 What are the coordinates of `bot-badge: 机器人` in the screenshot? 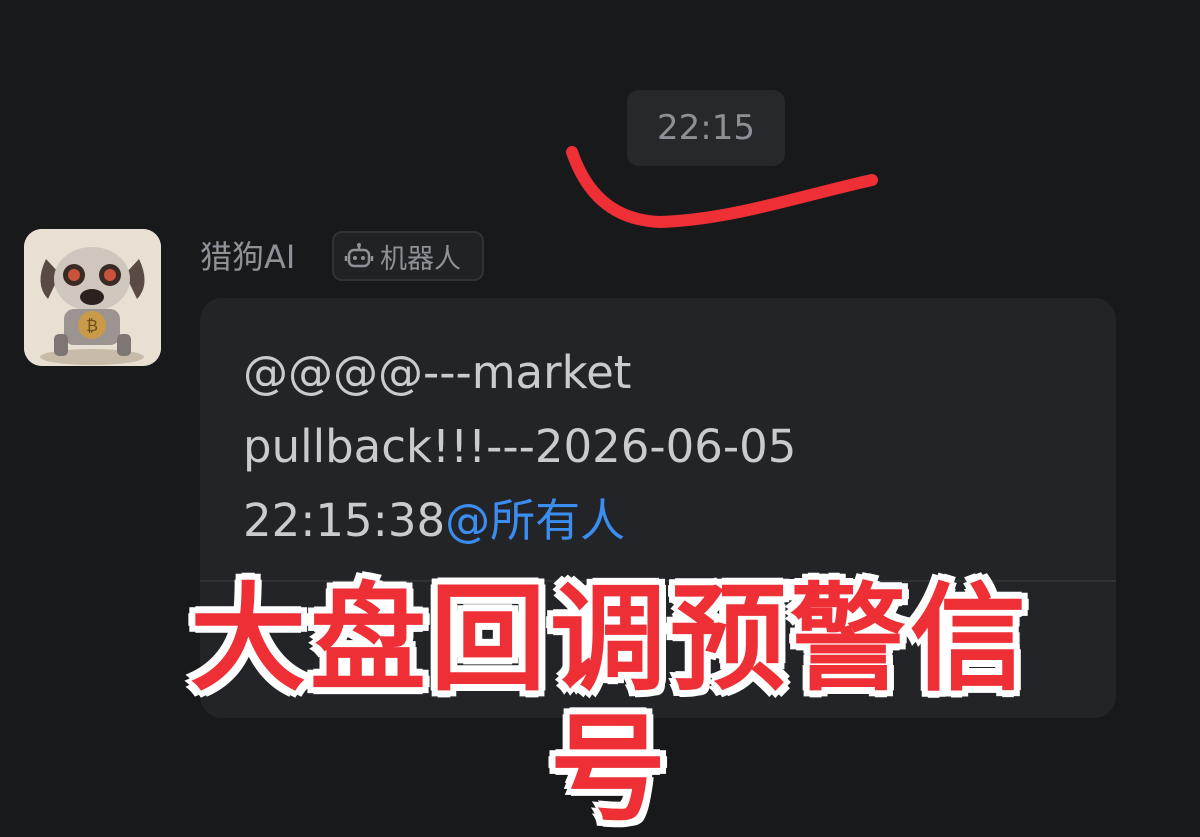 It's located at (408, 256).